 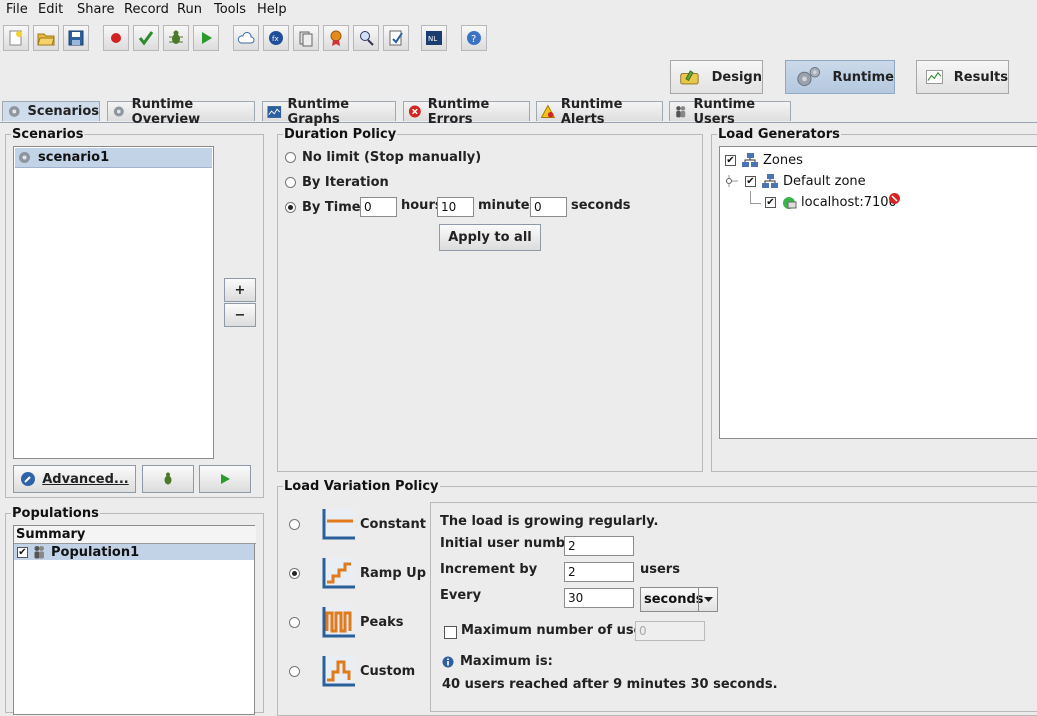 What do you see at coordinates (96, 9) in the screenshot?
I see `menu-share: Share` at bounding box center [96, 9].